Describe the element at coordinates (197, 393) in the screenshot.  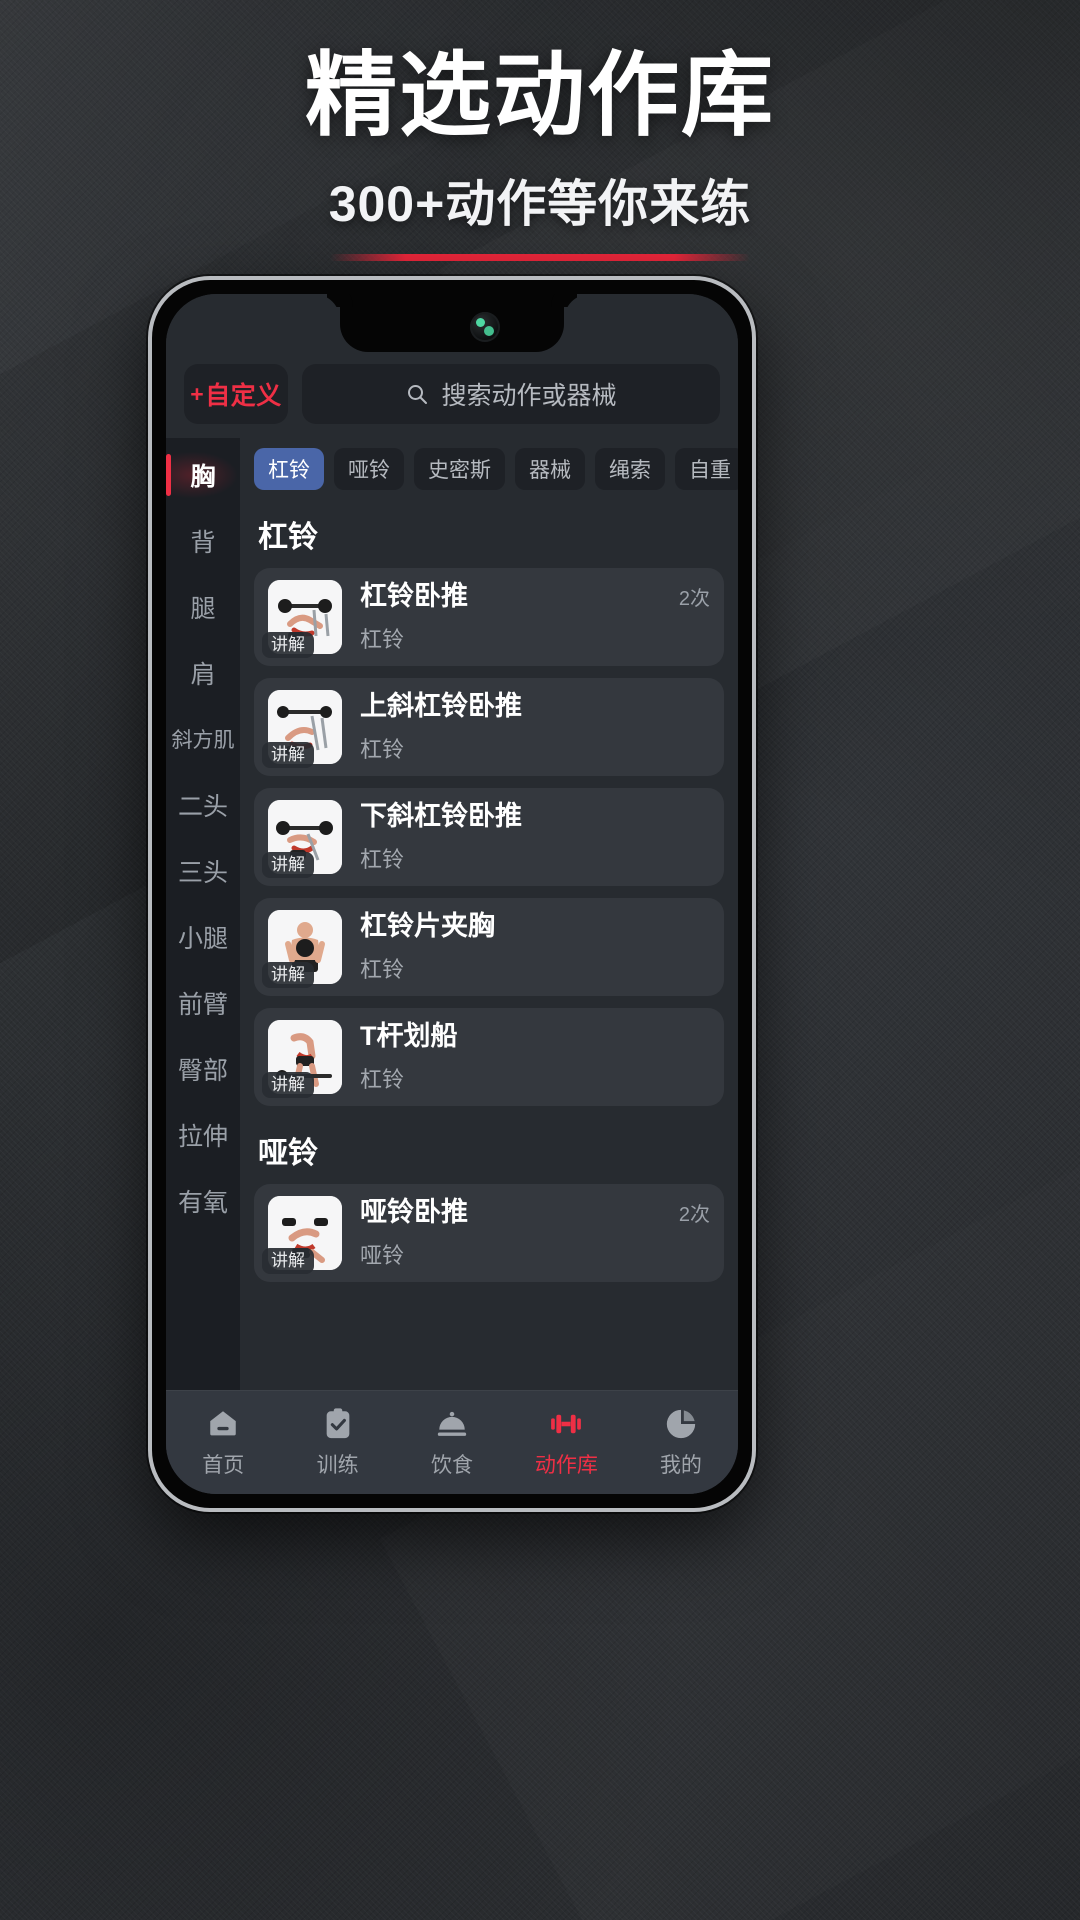
I see `plus-icon: +` at that location.